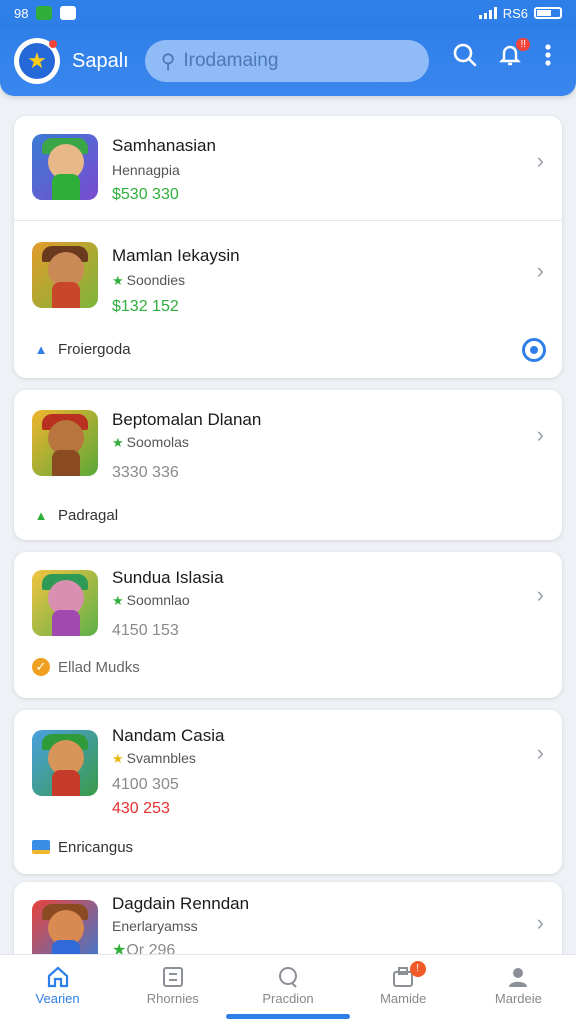  Describe the element at coordinates (288, 1016) in the screenshot. I see `home-indicator` at that location.